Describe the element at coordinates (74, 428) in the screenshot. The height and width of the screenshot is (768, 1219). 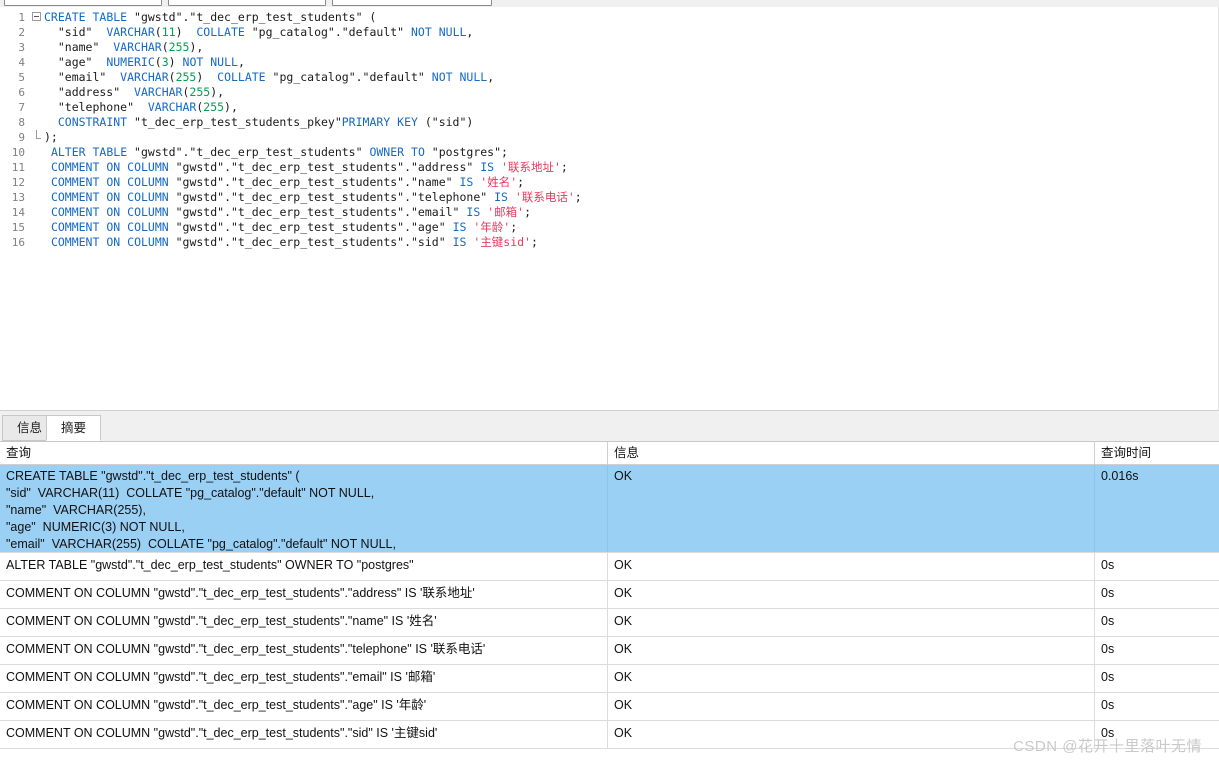
I see `tab-summary: 摘要` at that location.